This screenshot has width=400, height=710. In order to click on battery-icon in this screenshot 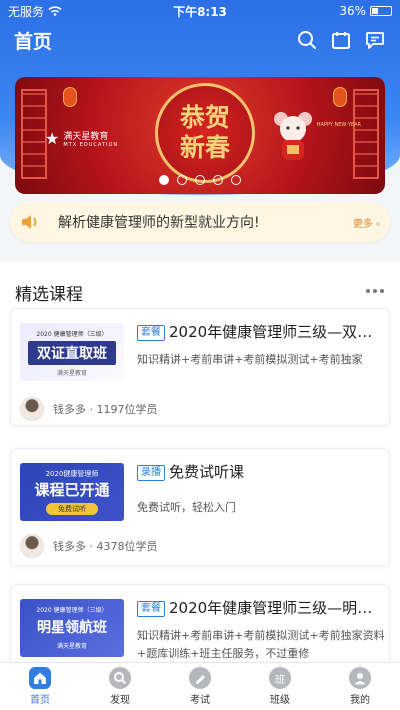, I will do `click(381, 11)`.